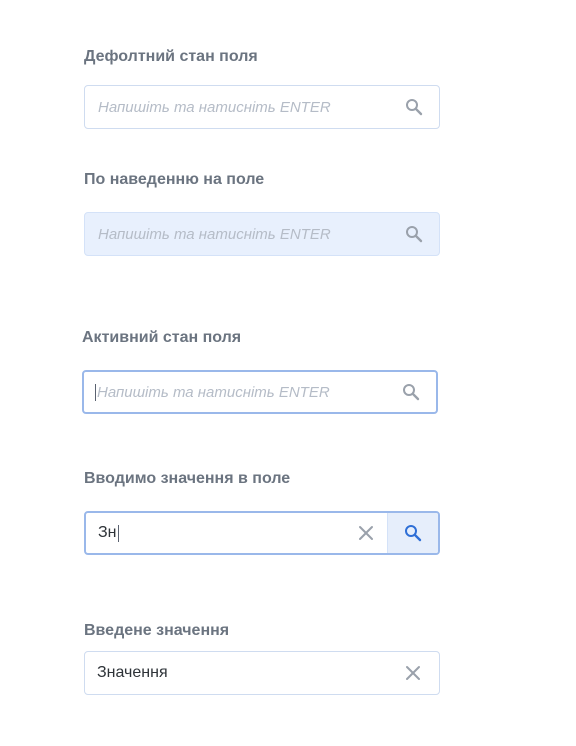 The width and height of the screenshot is (576, 746). I want to click on active-state-label: Активний стан поля, so click(162, 337).